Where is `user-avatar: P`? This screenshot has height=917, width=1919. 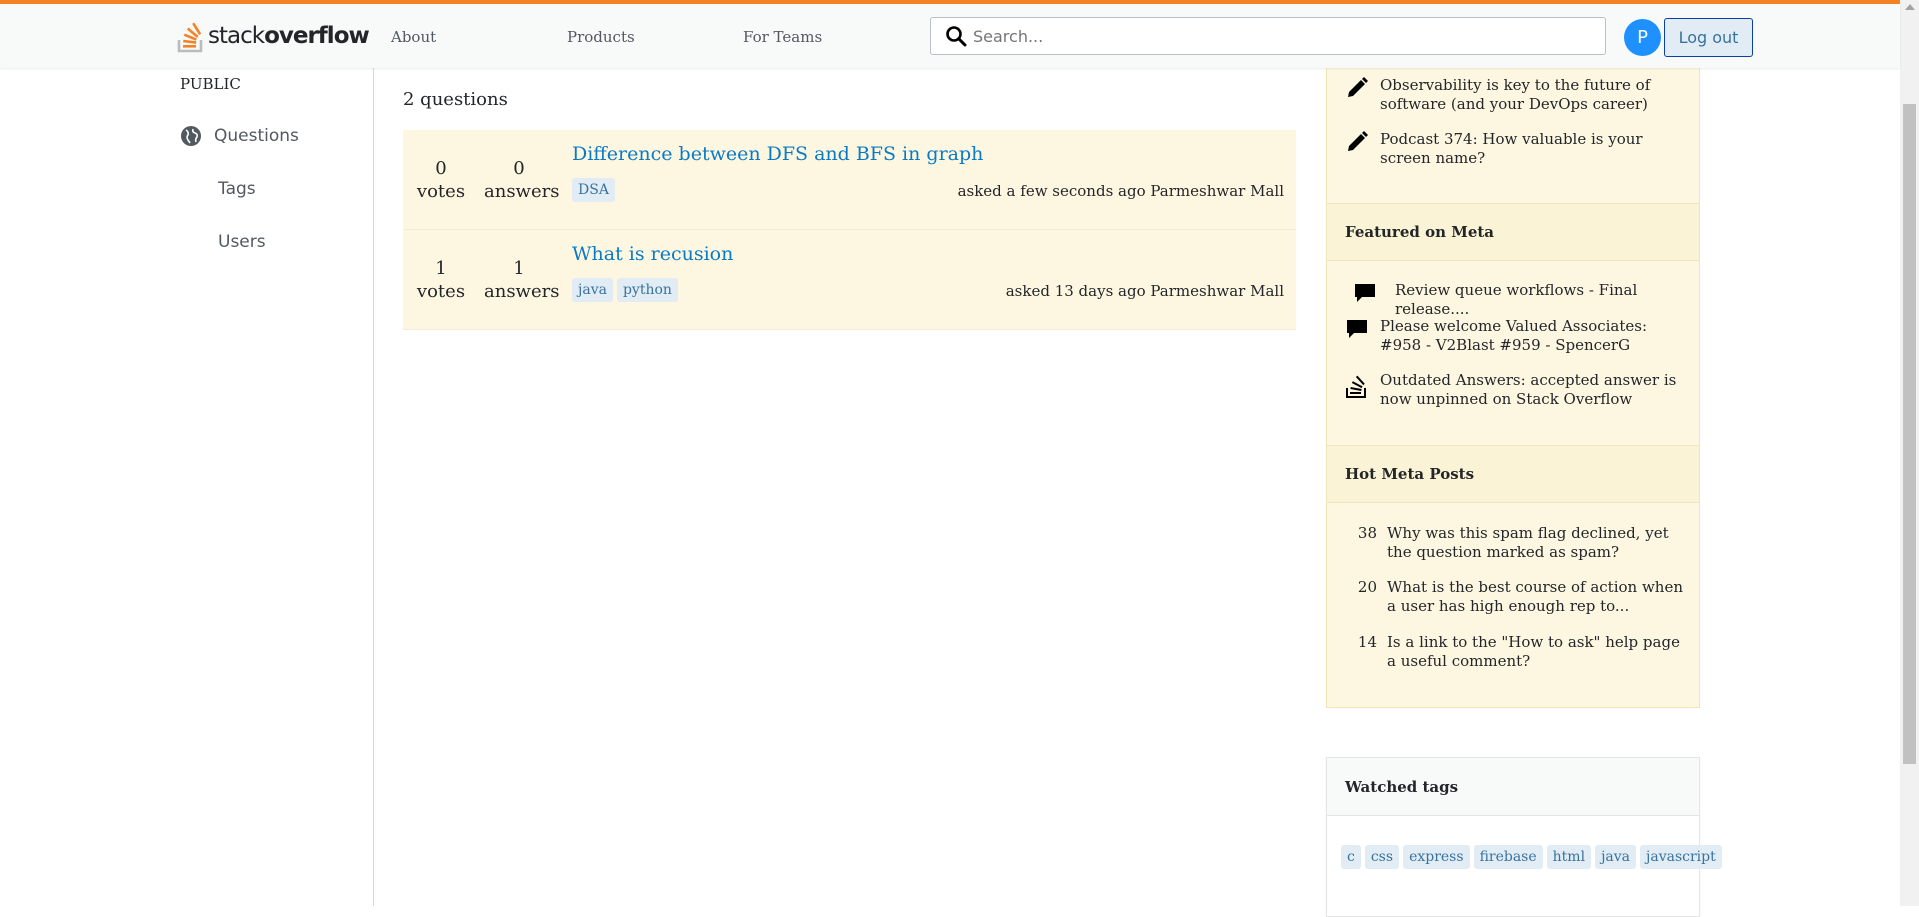 user-avatar: P is located at coordinates (1642, 37).